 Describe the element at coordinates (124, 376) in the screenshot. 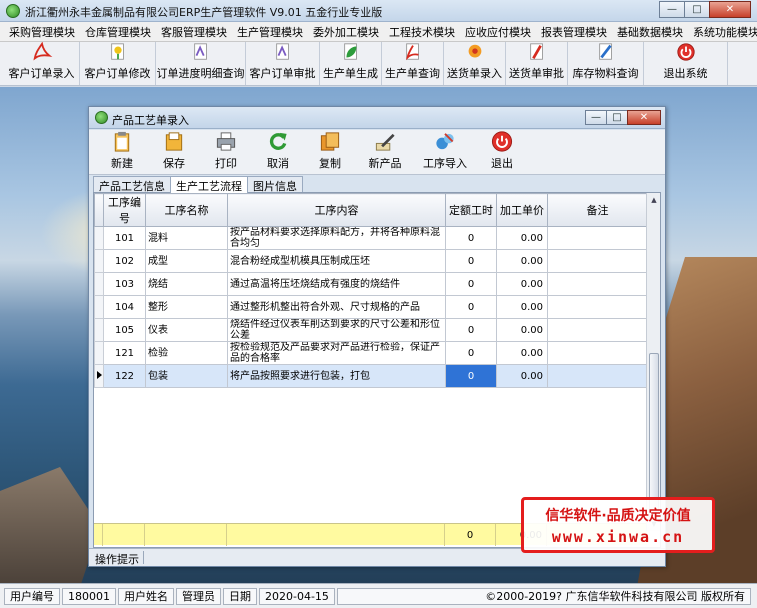

I see `process-code-cell: 122` at that location.